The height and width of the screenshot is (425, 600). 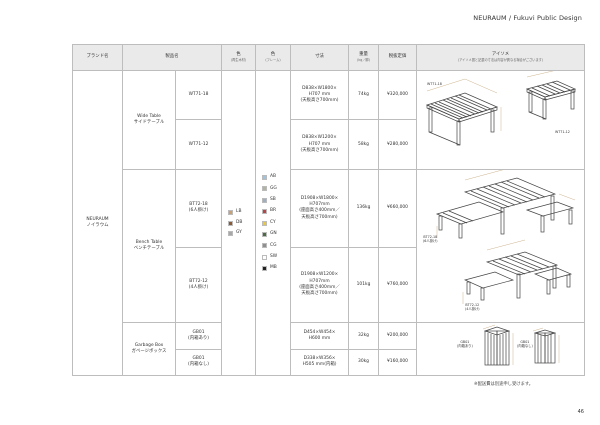 I want to click on frame-color-item: BR, so click(x=269, y=211).